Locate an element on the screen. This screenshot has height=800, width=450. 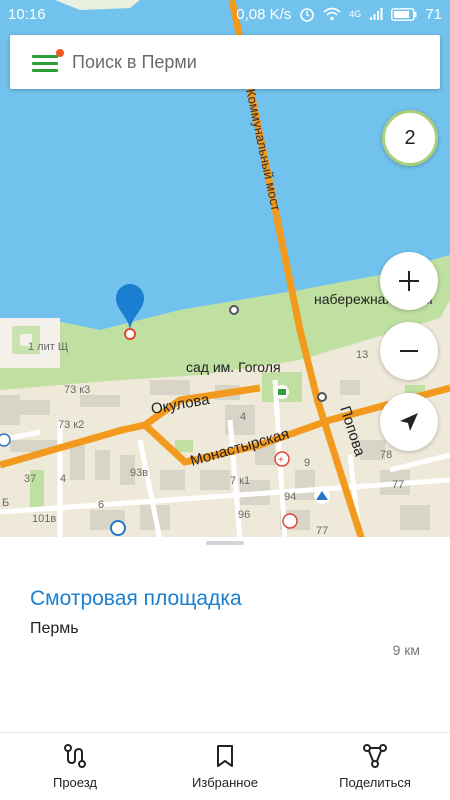
house-number: 78 is located at coordinates (386, 455).